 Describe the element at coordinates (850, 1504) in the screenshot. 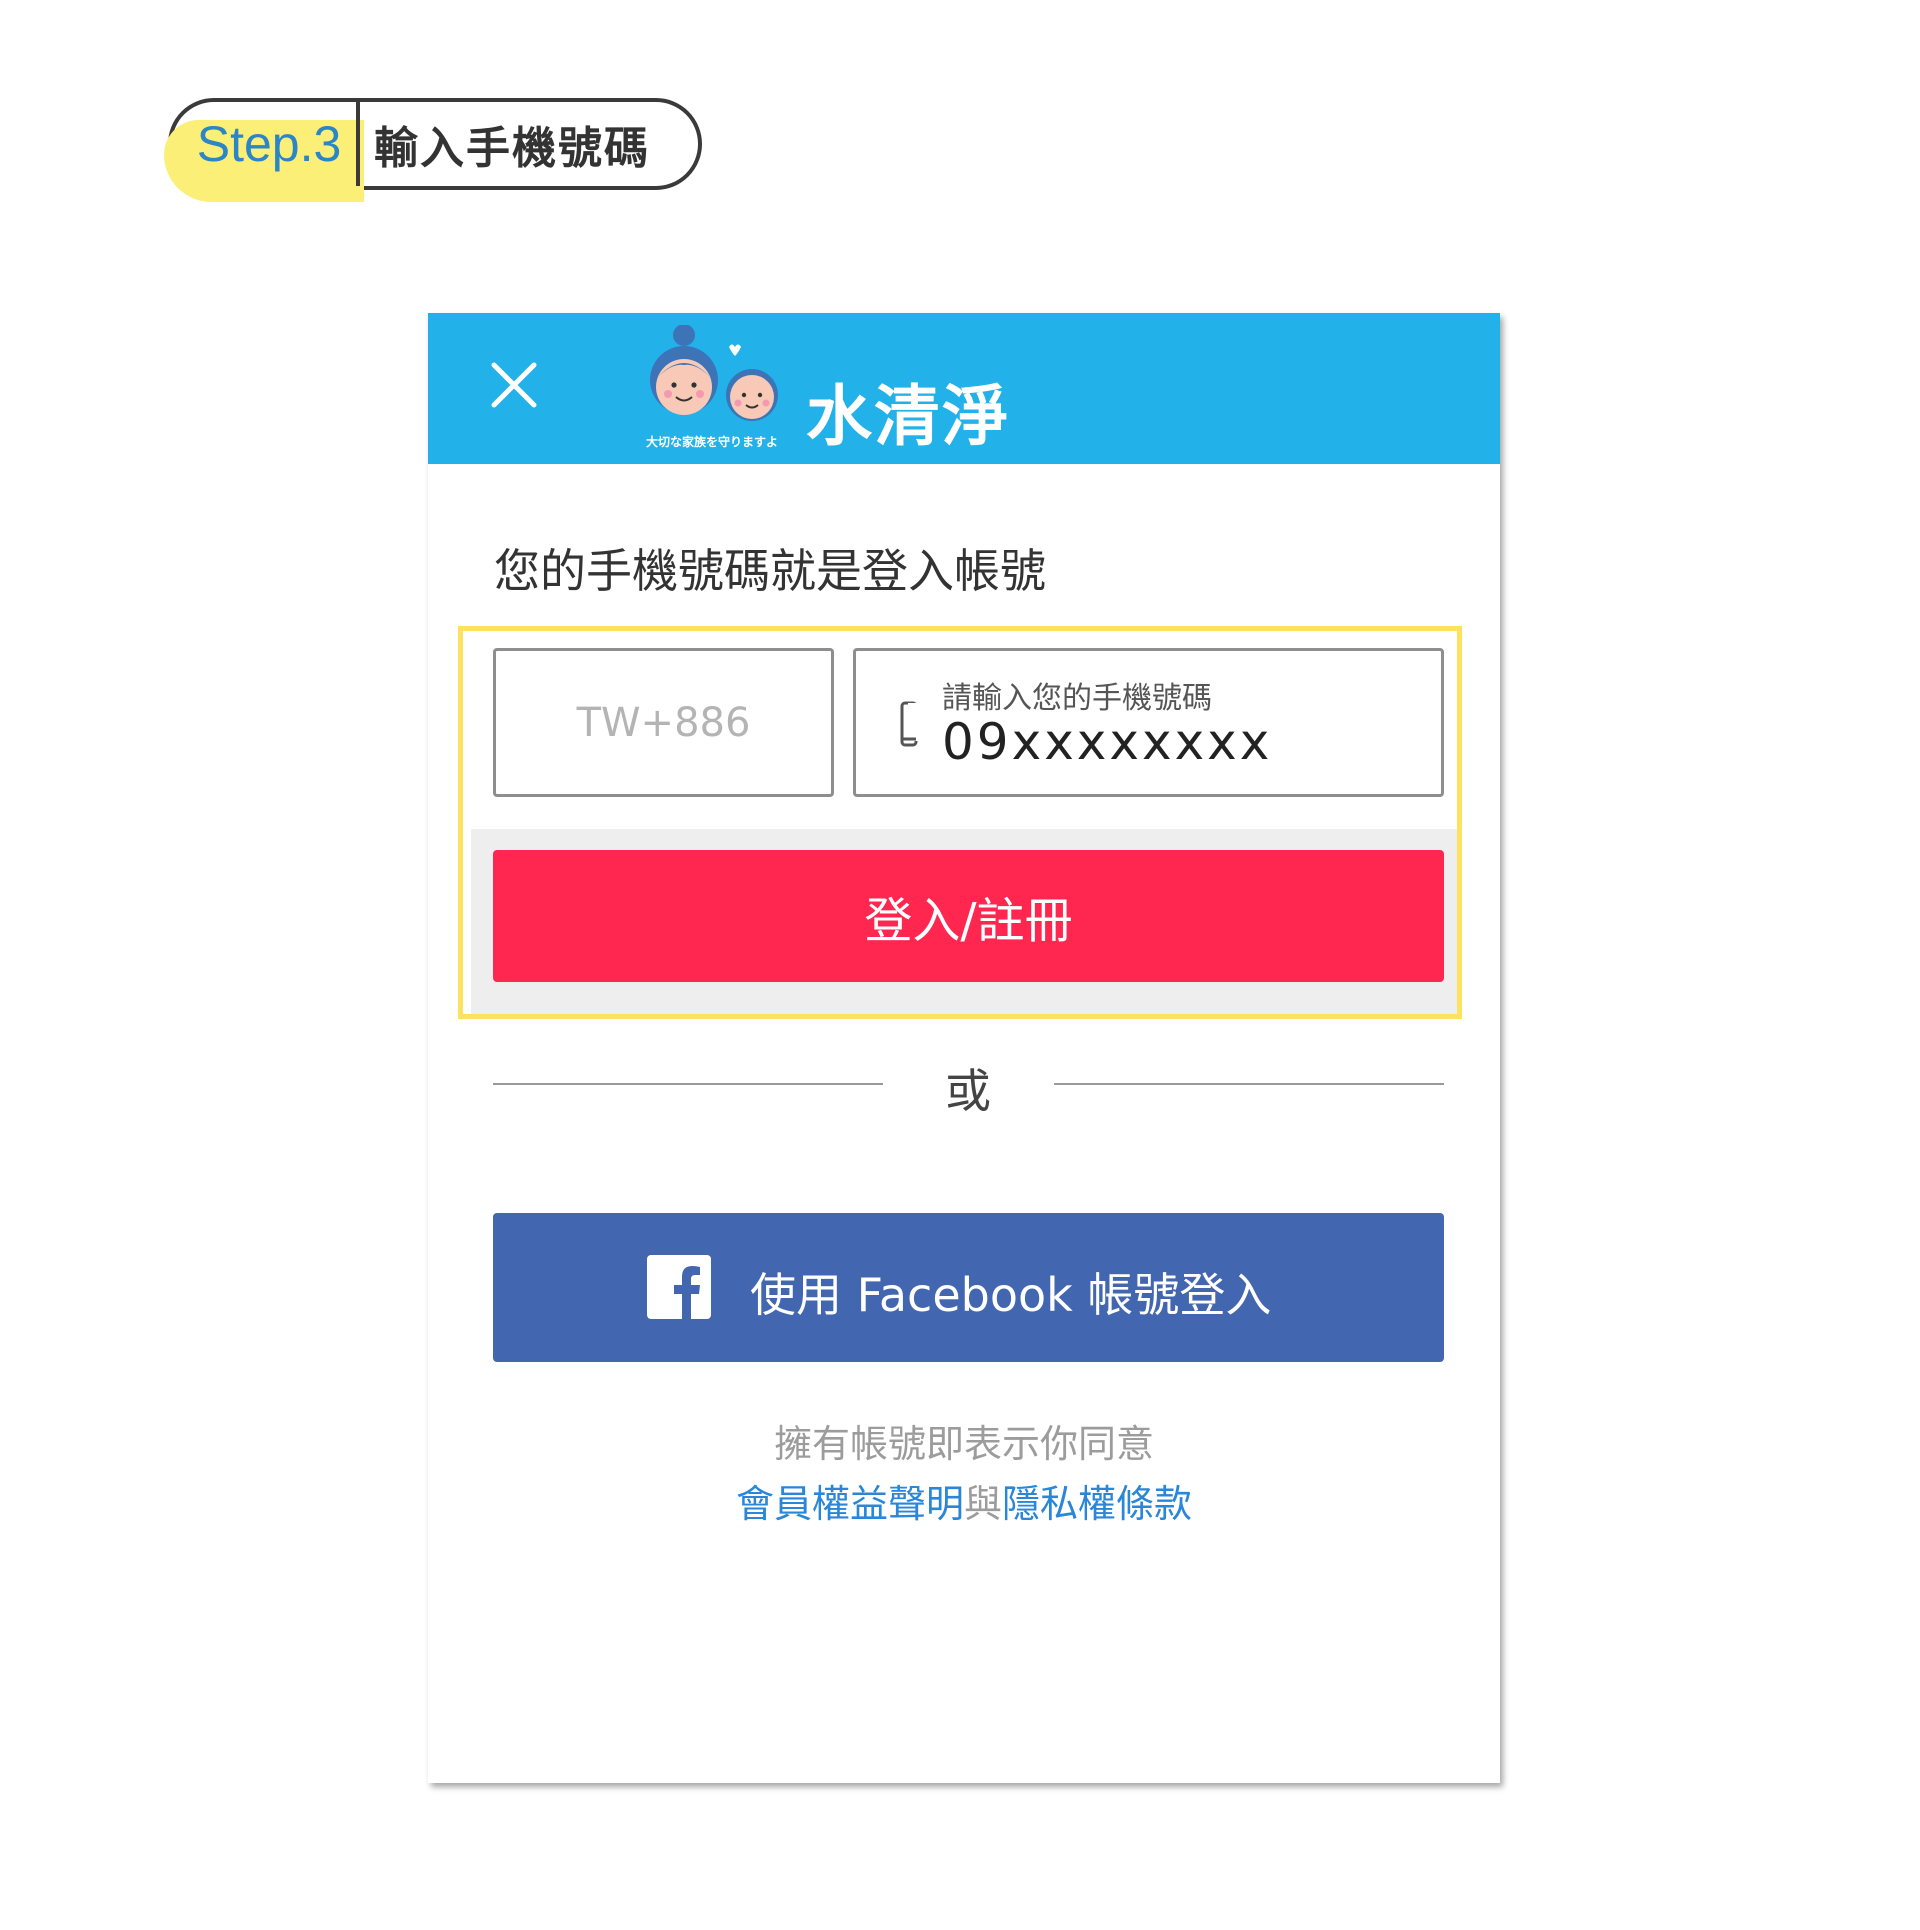

I see `member-rights-link: 會員權益聲明` at that location.